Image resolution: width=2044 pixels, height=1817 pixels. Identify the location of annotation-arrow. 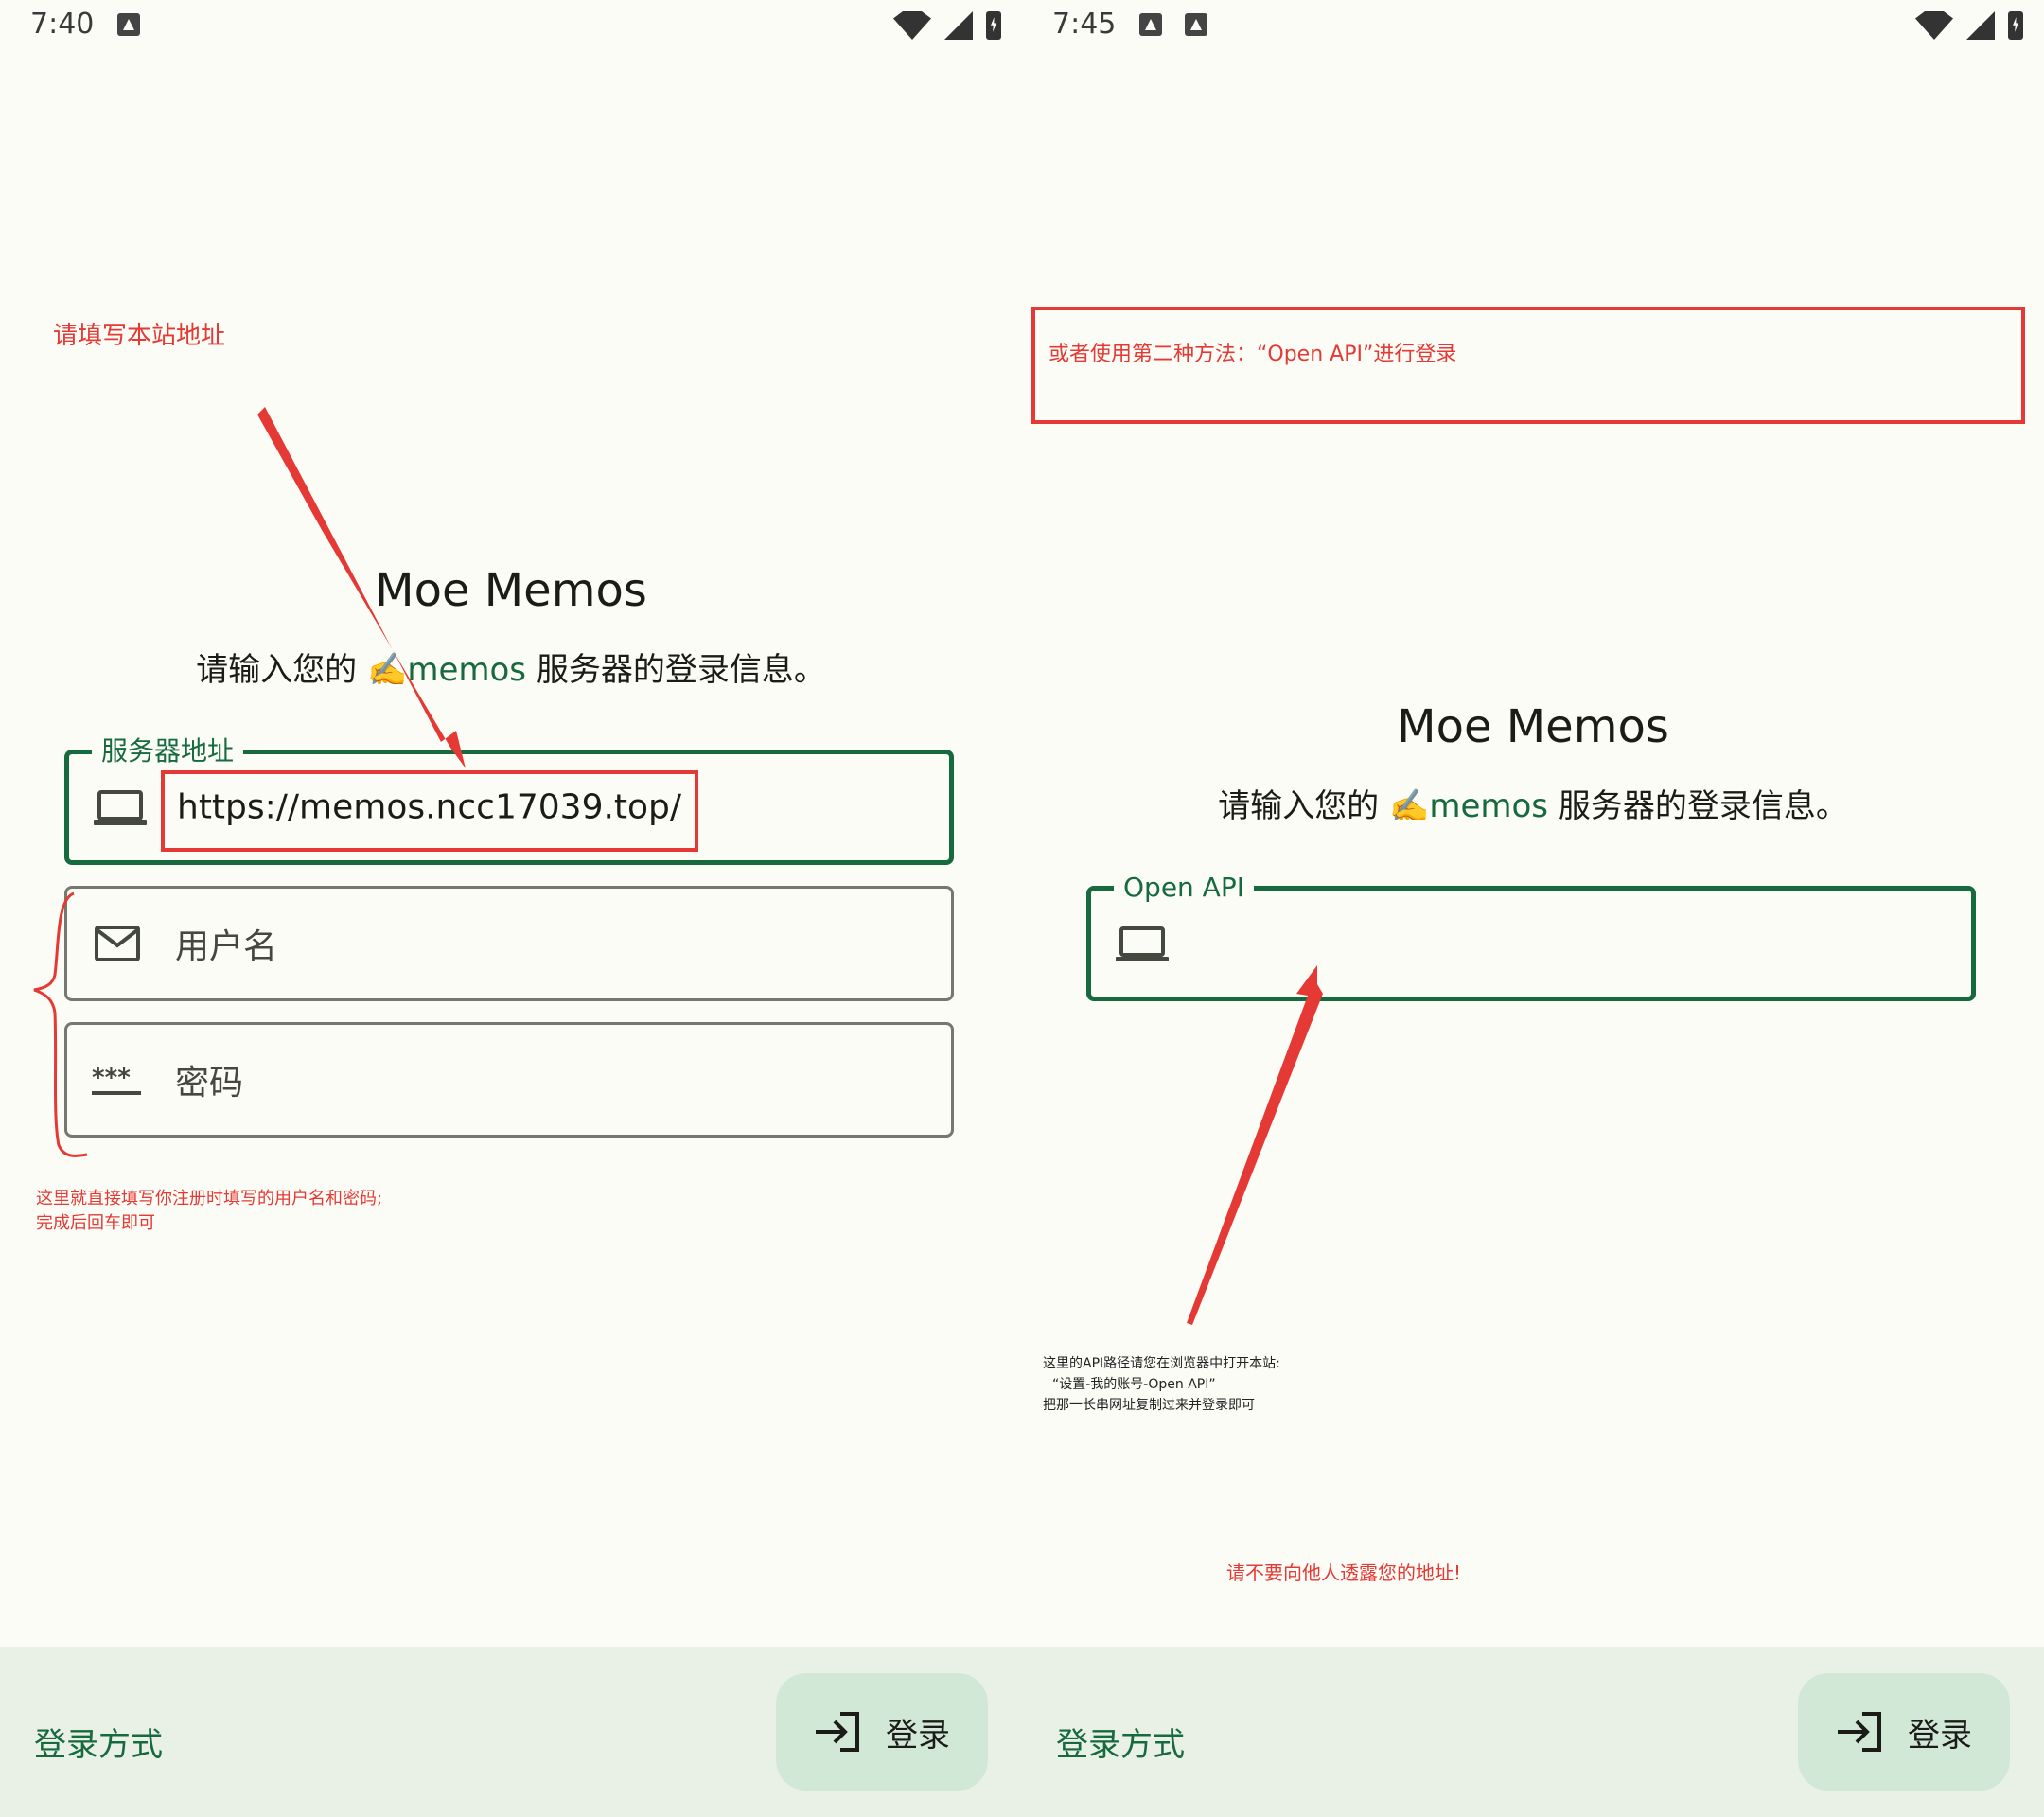
(1255, 1145).